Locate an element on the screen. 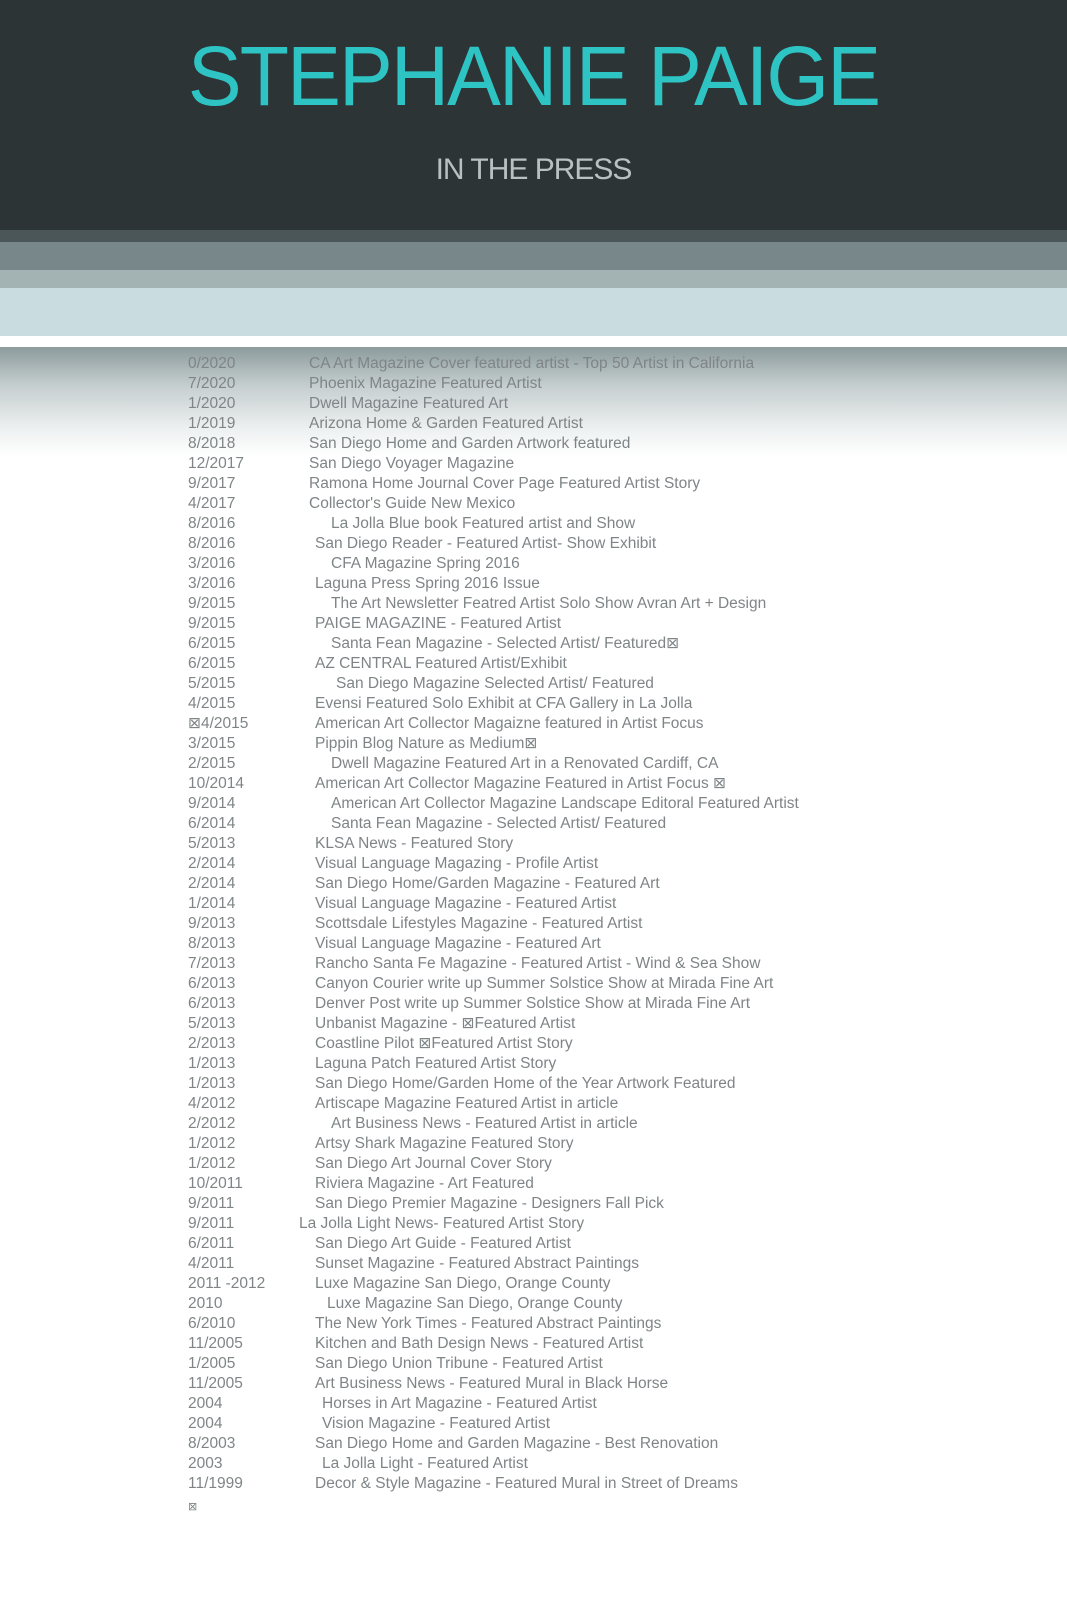 The image size is (1067, 1600). press-item: 4/2017 Collector's Guide New Mexico is located at coordinates (533, 504).